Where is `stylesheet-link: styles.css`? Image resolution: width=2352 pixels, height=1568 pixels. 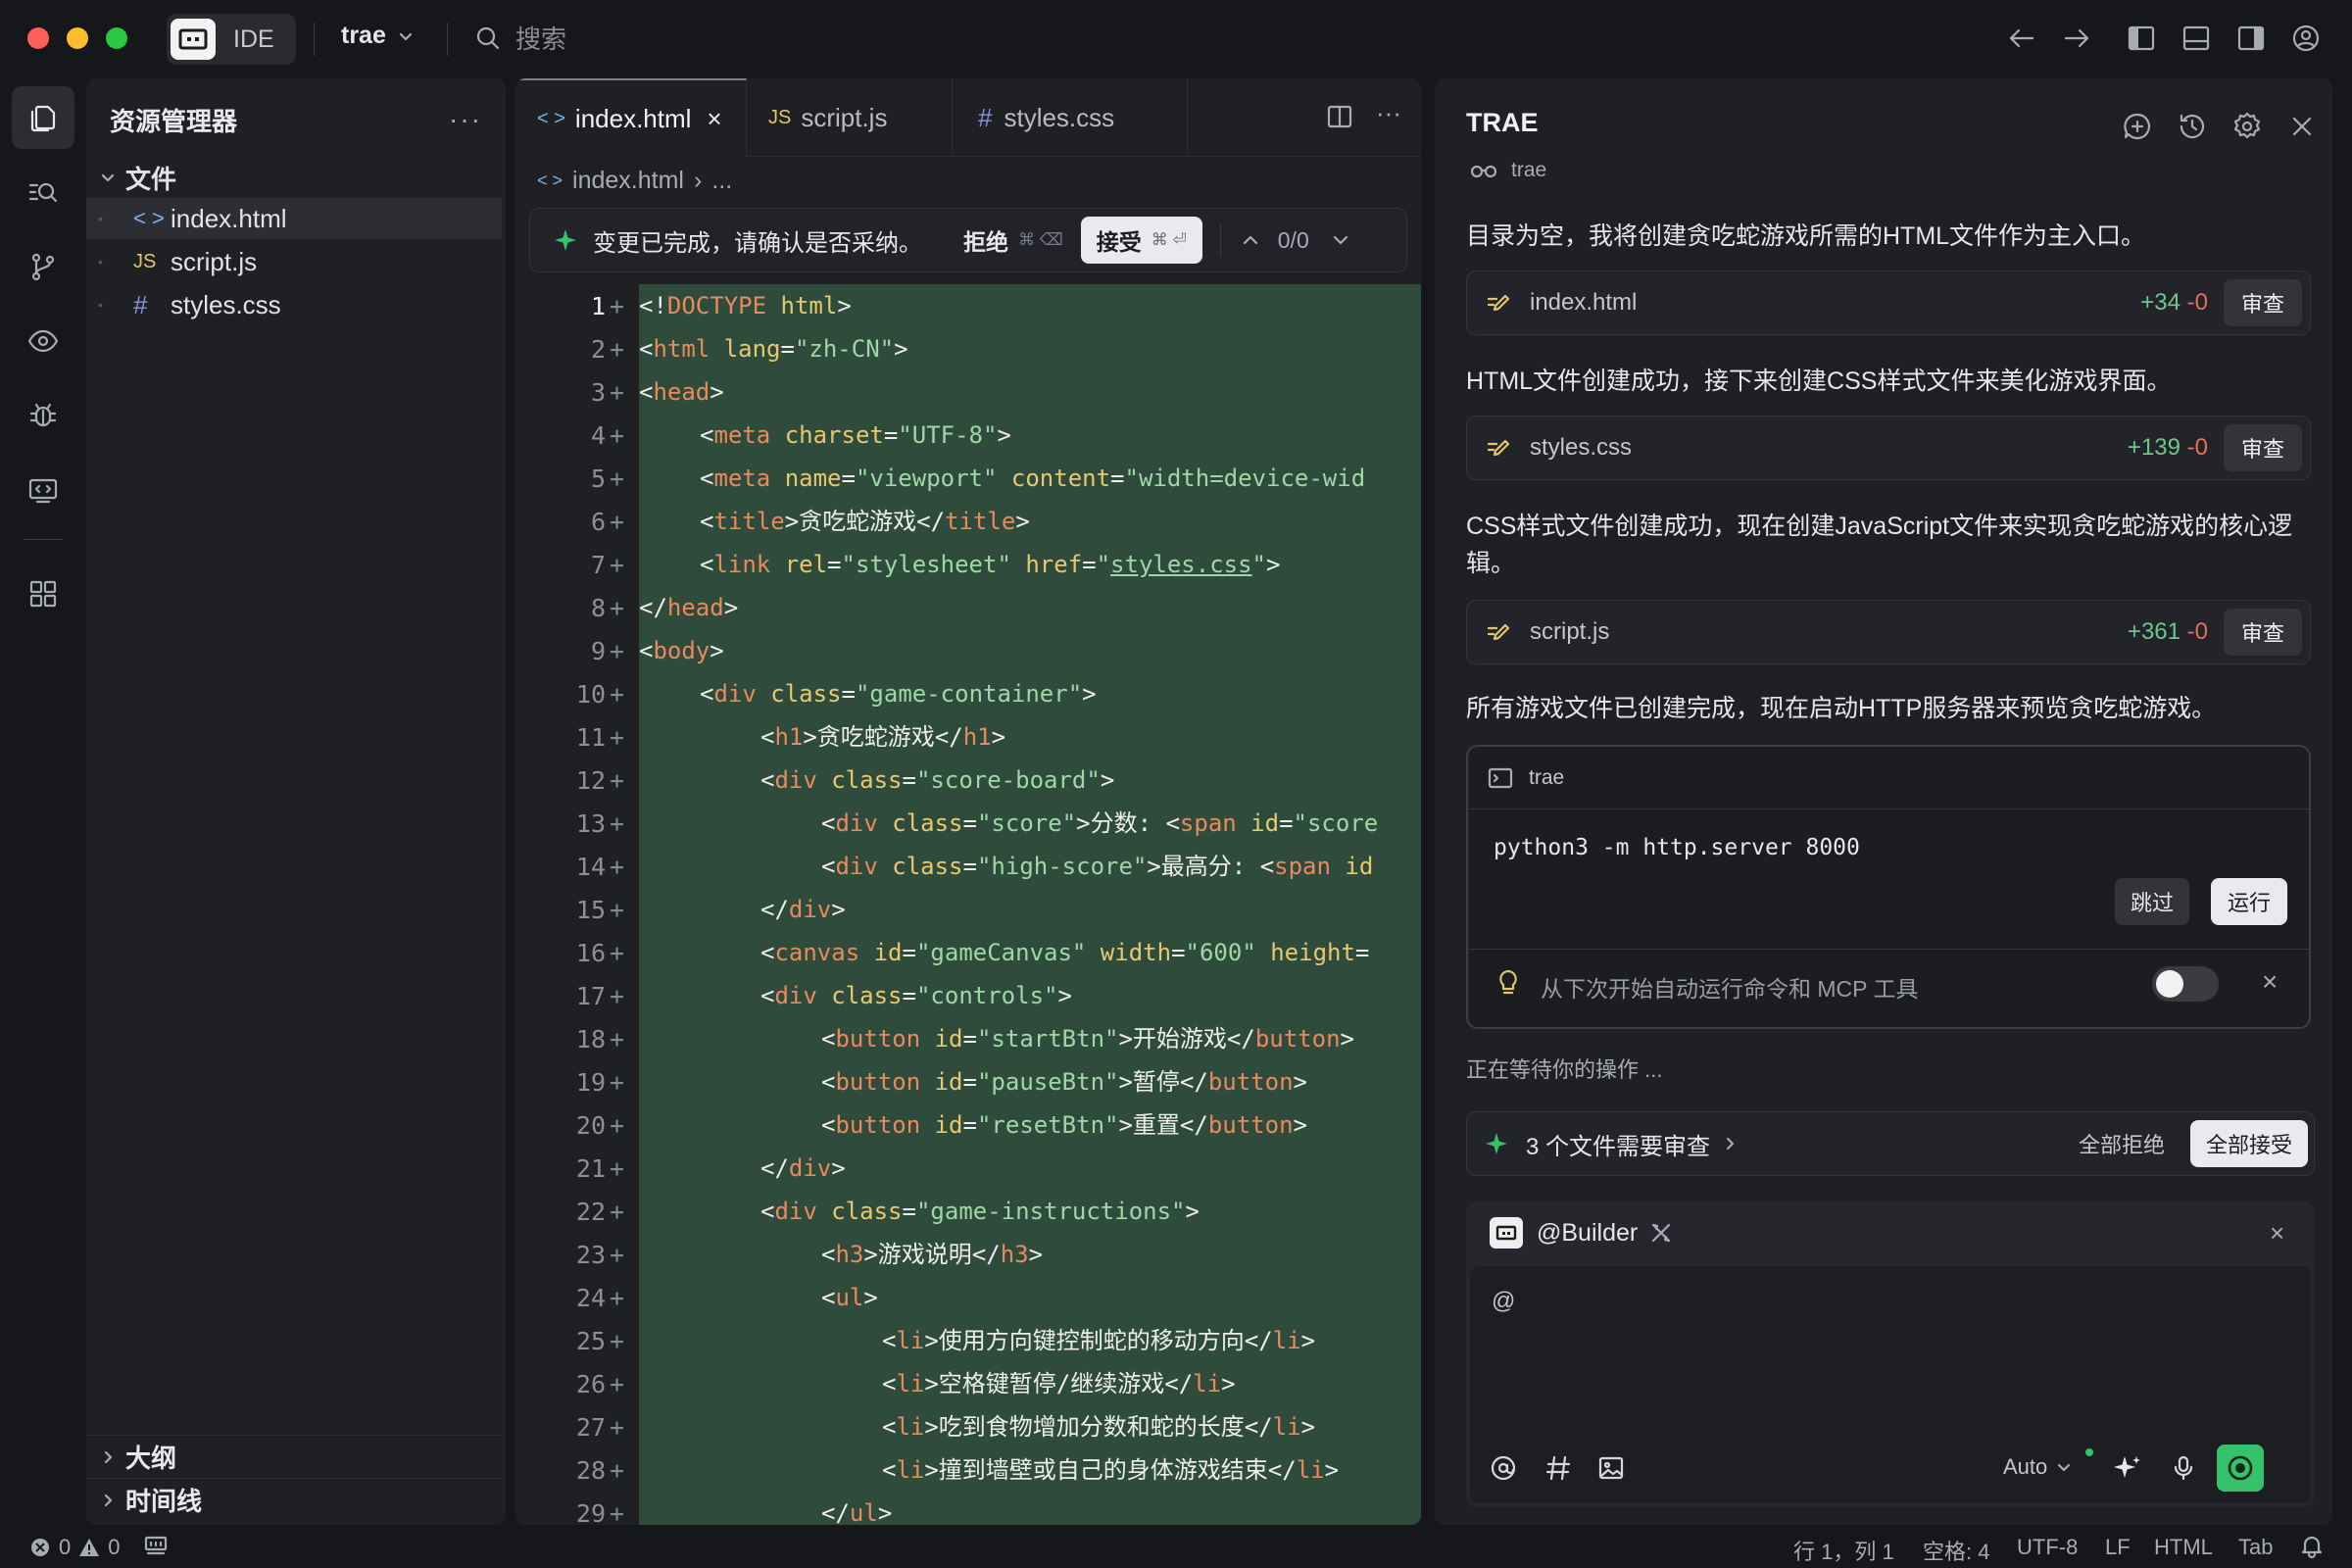 stylesheet-link: styles.css is located at coordinates (1181, 564).